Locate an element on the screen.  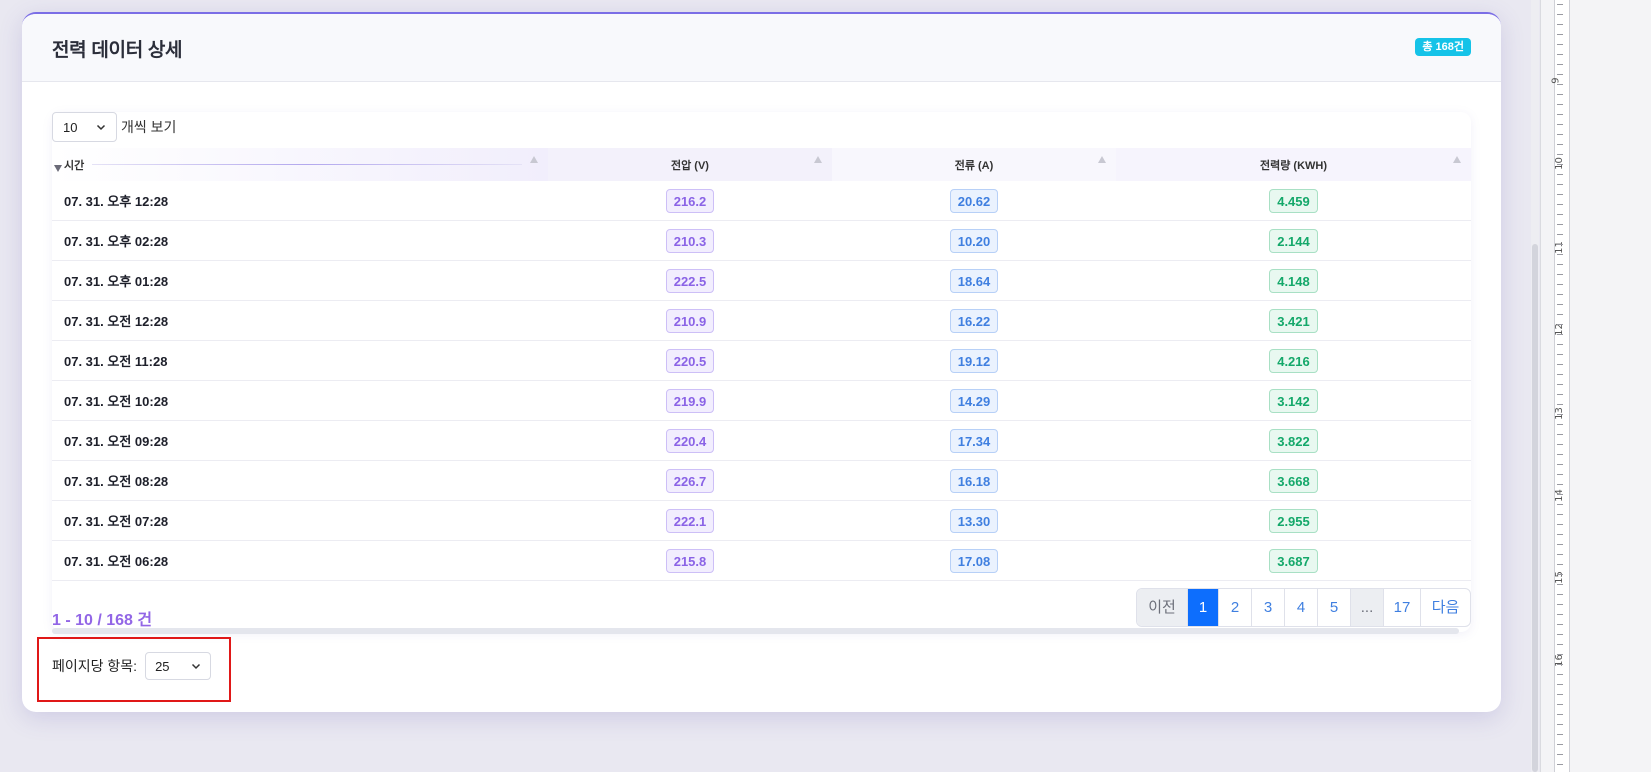
energy-pill: 3.421 is located at coordinates (1293, 320).